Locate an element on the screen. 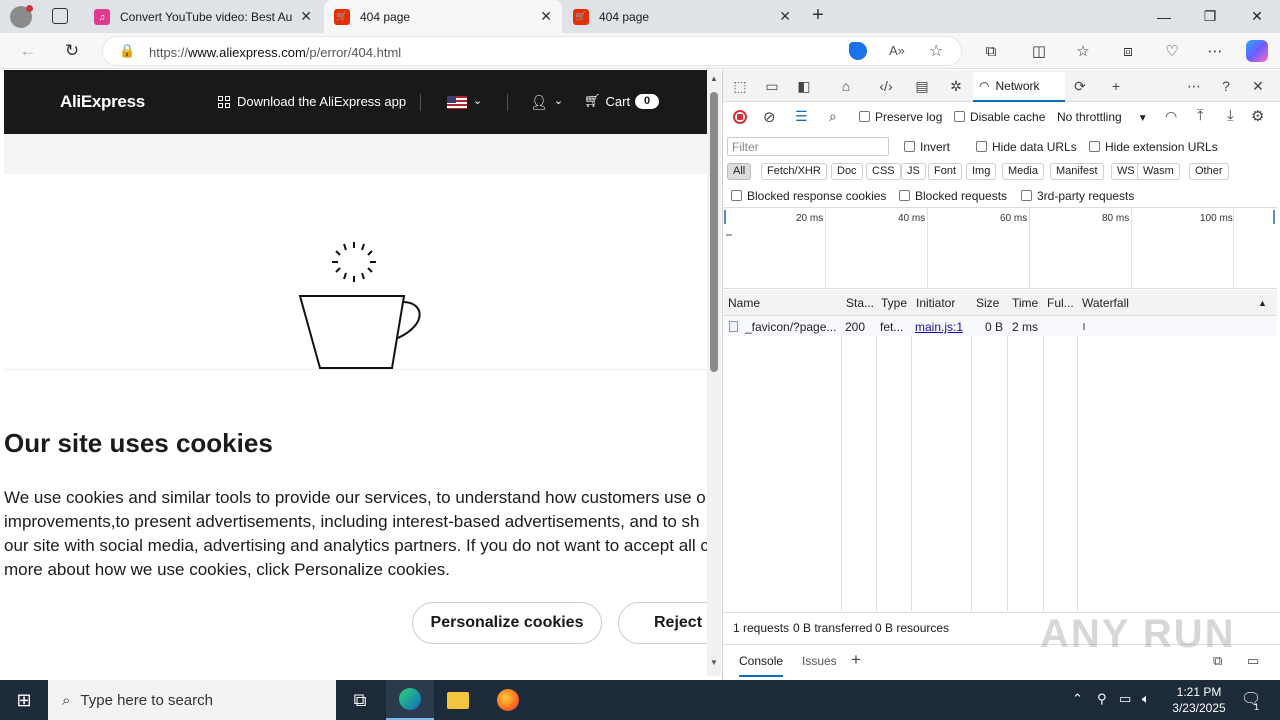 Image resolution: width=1280 pixels, height=720 pixels. filter-chip-js: JS is located at coordinates (913, 171).